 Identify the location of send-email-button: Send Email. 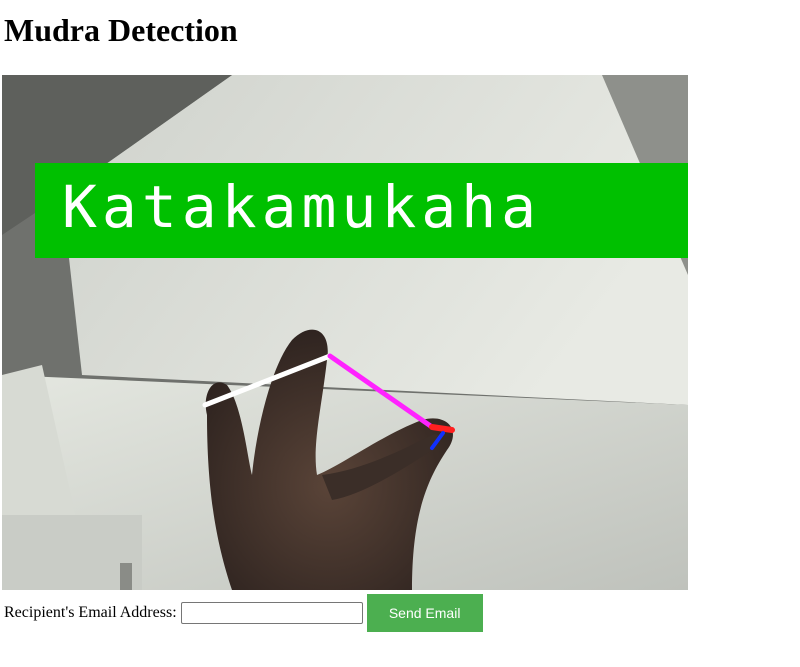
(424, 613).